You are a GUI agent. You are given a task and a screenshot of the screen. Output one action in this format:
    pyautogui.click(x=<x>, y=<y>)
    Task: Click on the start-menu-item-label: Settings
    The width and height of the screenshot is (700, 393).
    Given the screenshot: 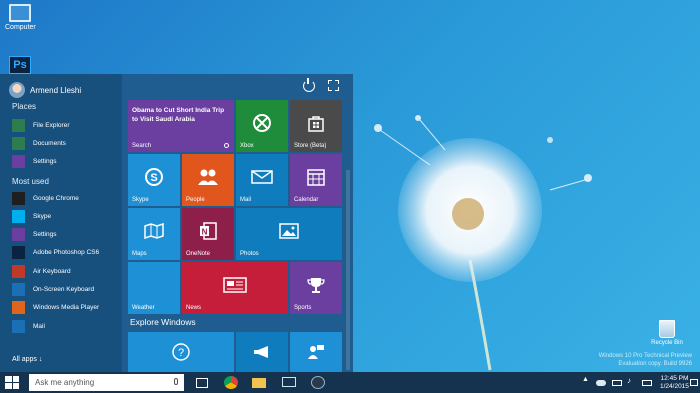 What is the action you would take?
    pyautogui.click(x=45, y=162)
    